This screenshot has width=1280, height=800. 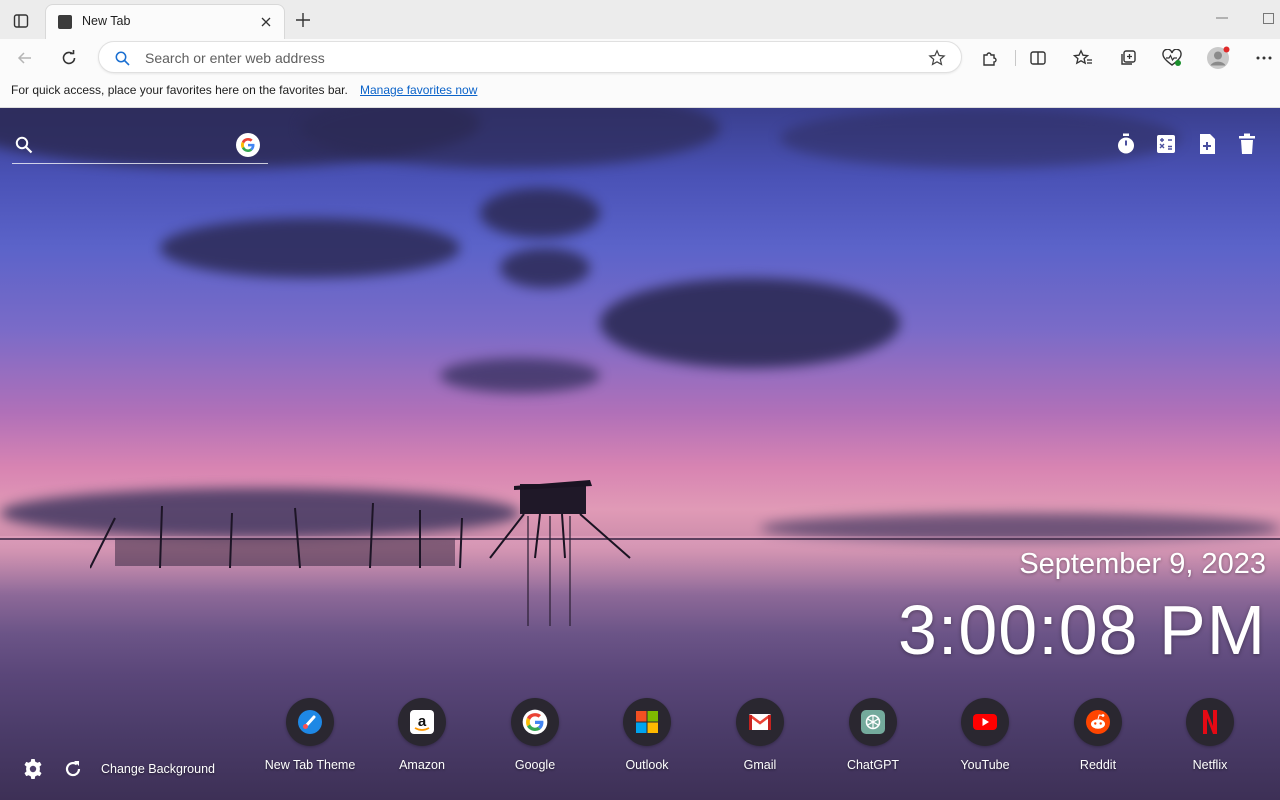 I want to click on browser-toolbar, so click(x=640, y=57).